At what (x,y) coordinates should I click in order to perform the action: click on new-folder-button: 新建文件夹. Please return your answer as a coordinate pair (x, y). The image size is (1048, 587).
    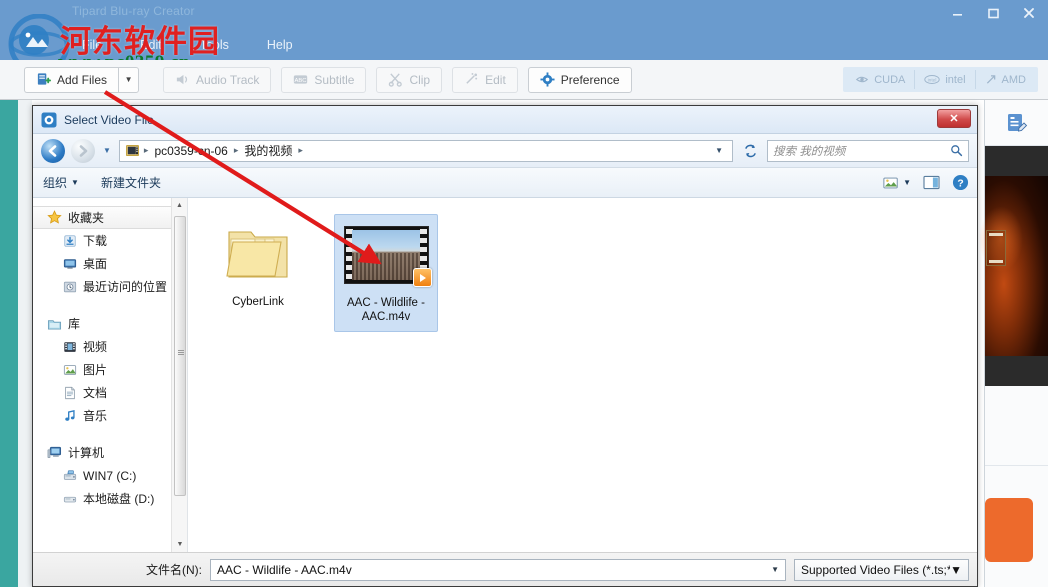
    Looking at the image, I should click on (131, 182).